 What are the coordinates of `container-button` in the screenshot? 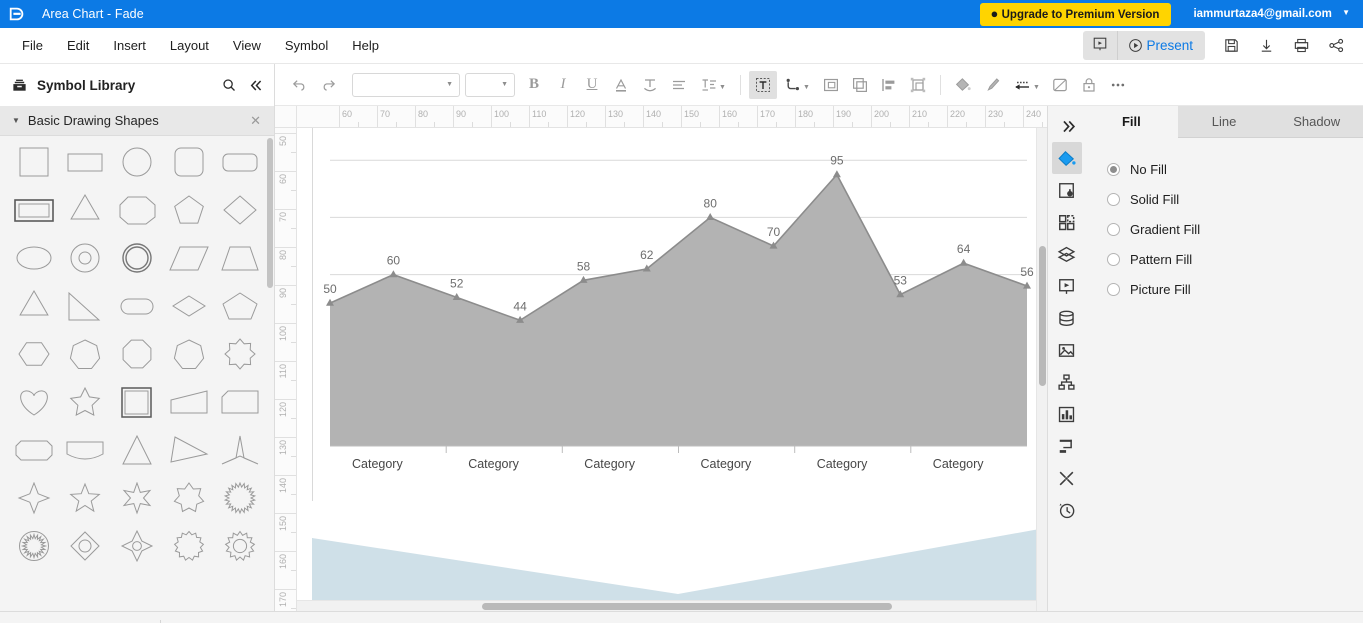 It's located at (831, 85).